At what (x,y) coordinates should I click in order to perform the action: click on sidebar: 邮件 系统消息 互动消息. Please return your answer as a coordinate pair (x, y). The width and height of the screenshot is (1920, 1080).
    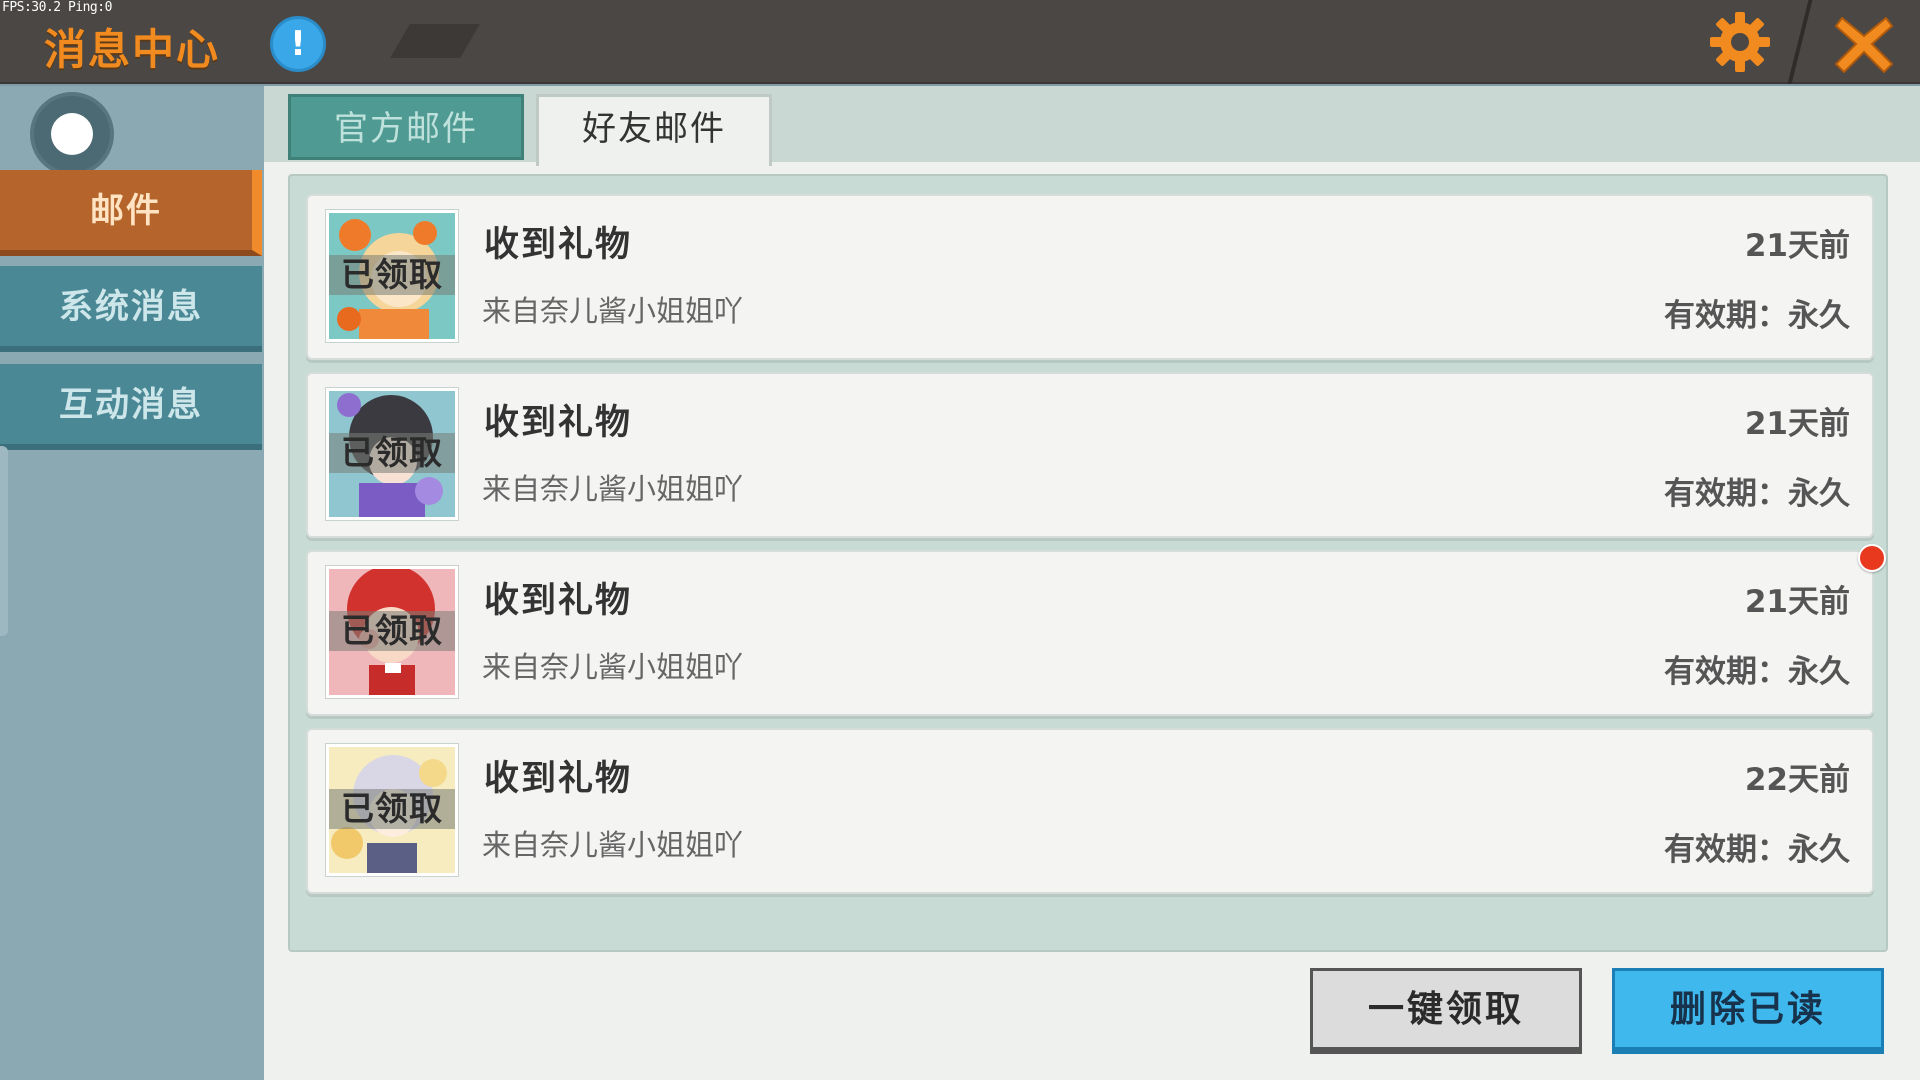
    Looking at the image, I should click on (132, 583).